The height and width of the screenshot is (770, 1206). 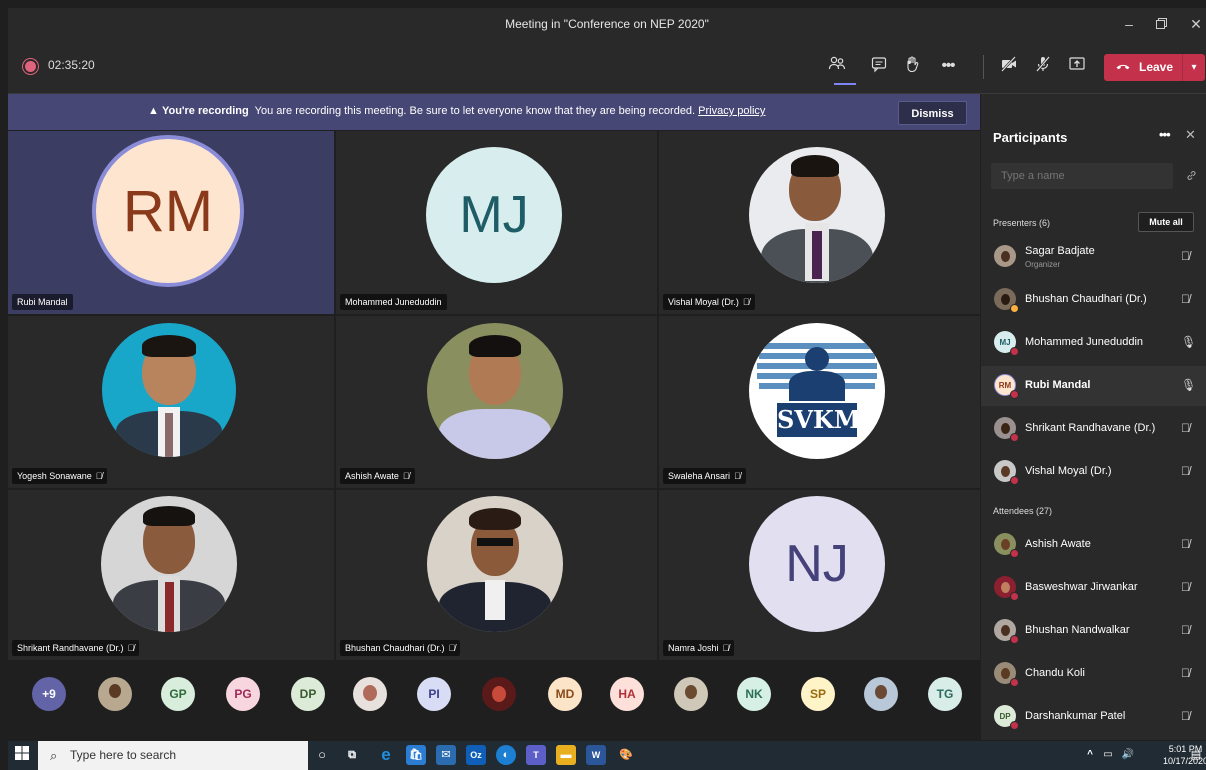 I want to click on video-tile: Vishal Moyal (Dr.) 🎙̸, so click(x=819, y=222).